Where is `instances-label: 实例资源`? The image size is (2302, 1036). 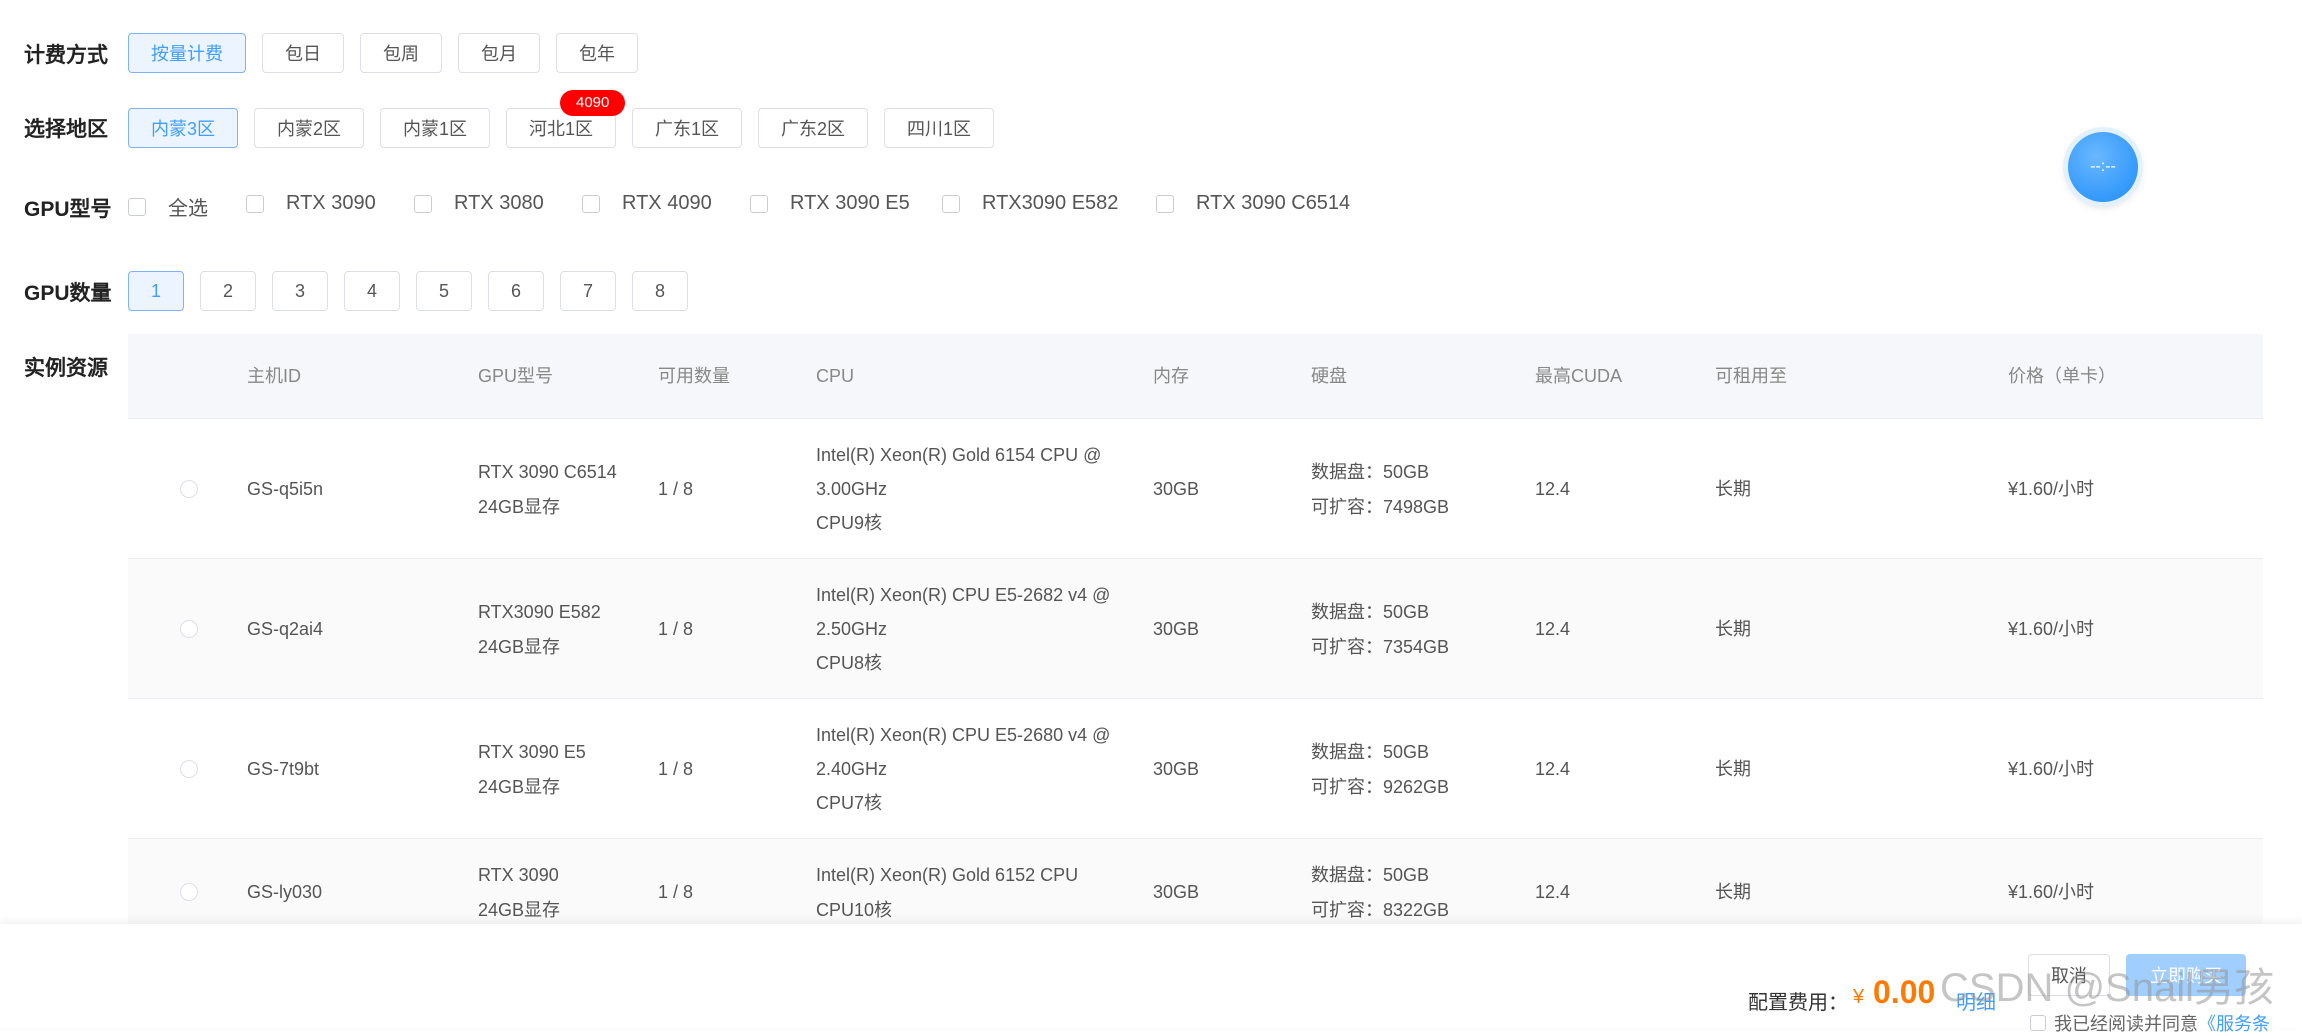
instances-label: 实例资源 is located at coordinates (66, 368).